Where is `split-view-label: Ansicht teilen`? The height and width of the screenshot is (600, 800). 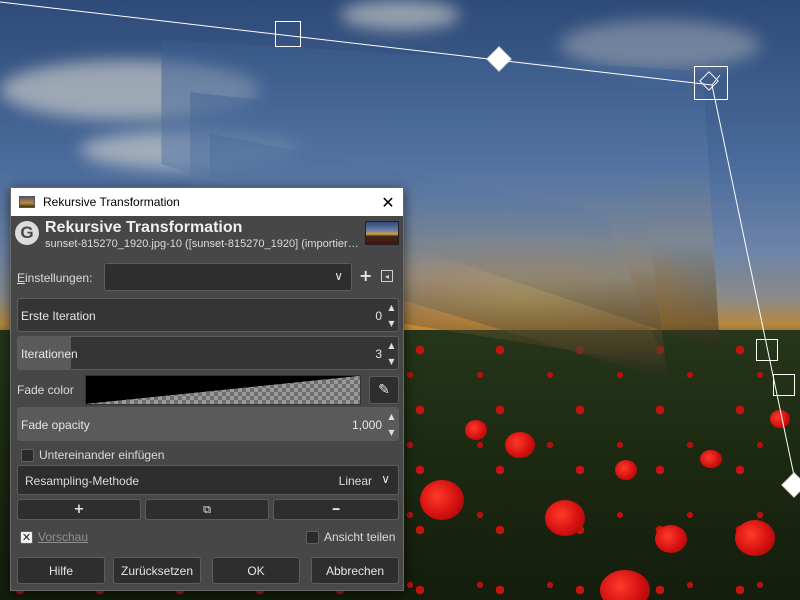
split-view-label: Ansicht teilen is located at coordinates (360, 537).